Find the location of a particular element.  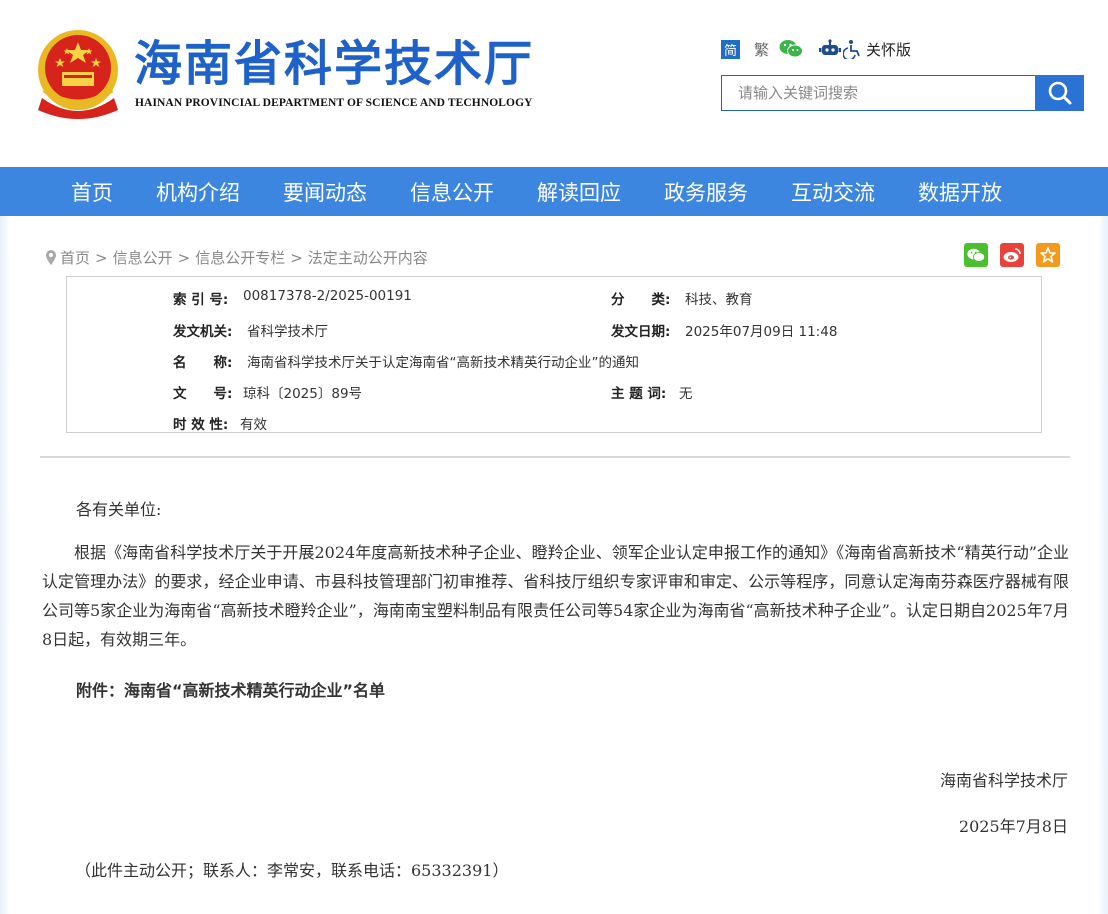

document-number-label: 文 号: is located at coordinates (203, 394).